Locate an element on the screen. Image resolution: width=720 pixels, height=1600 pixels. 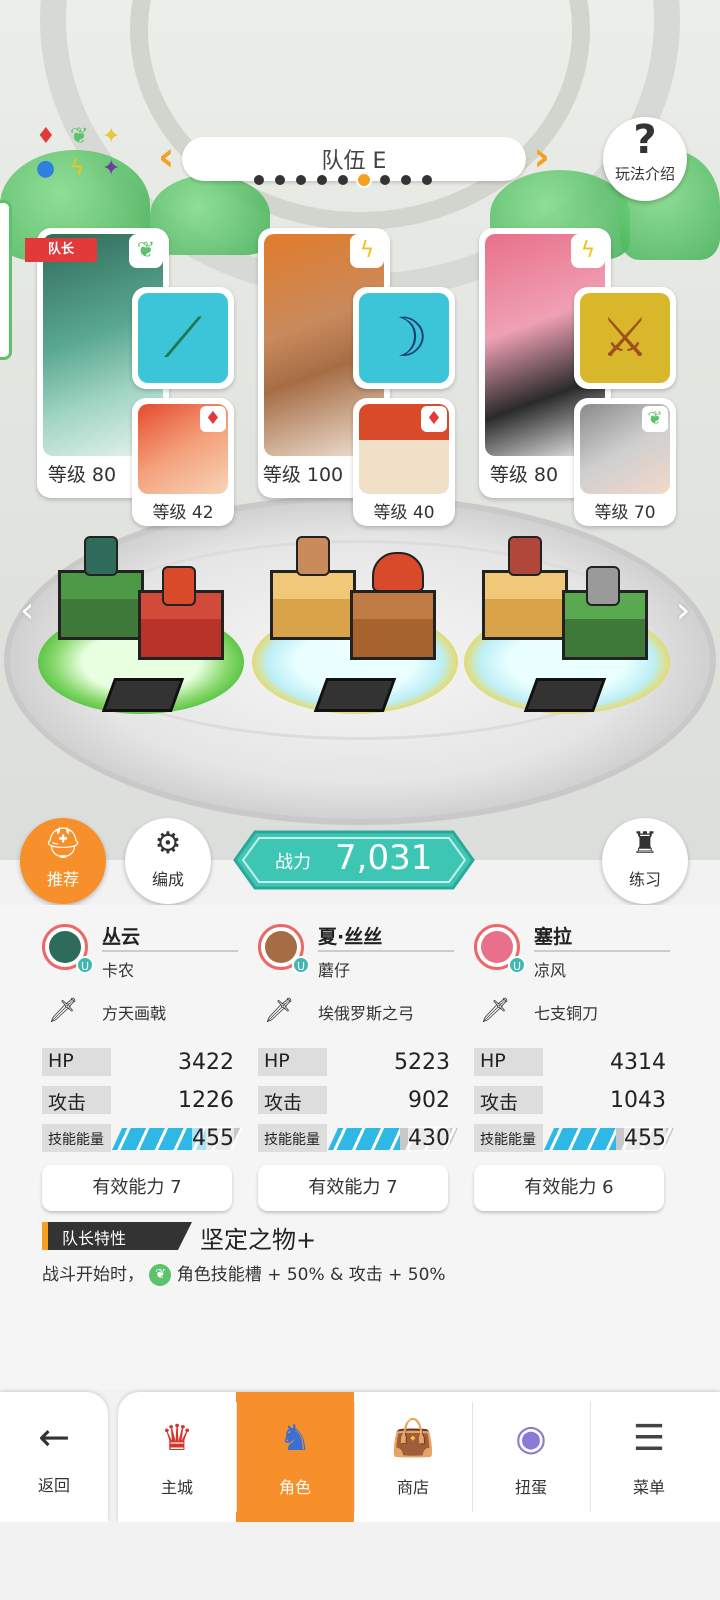
weapon-name: 埃俄罗斯之弓 is located at coordinates (366, 1013).